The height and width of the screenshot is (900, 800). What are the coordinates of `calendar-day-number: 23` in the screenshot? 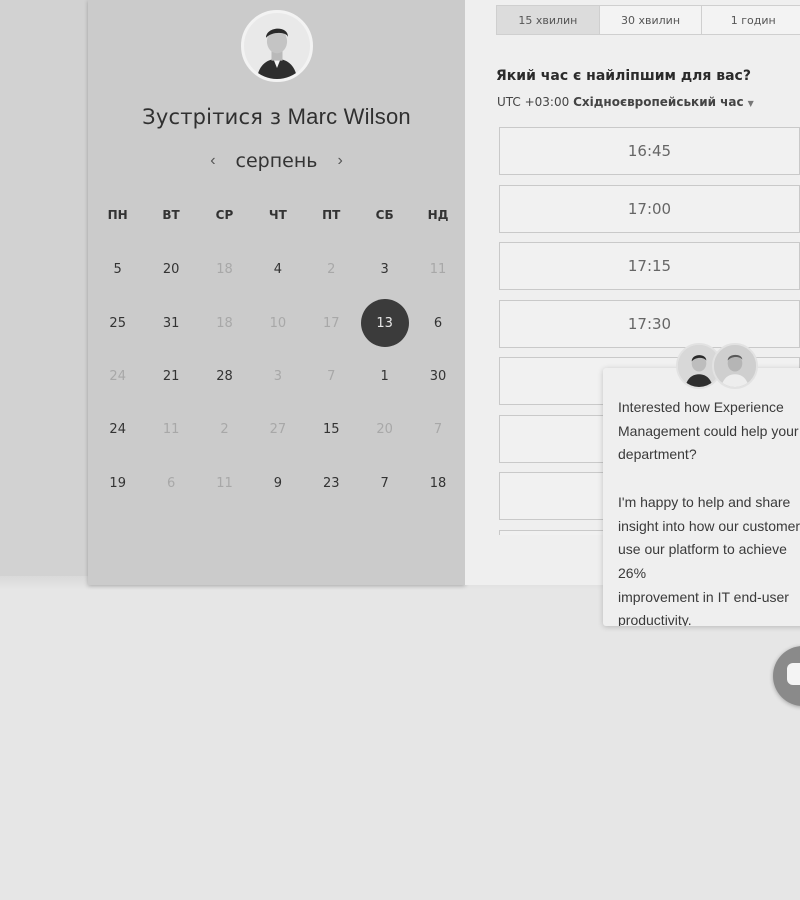 It's located at (331, 483).